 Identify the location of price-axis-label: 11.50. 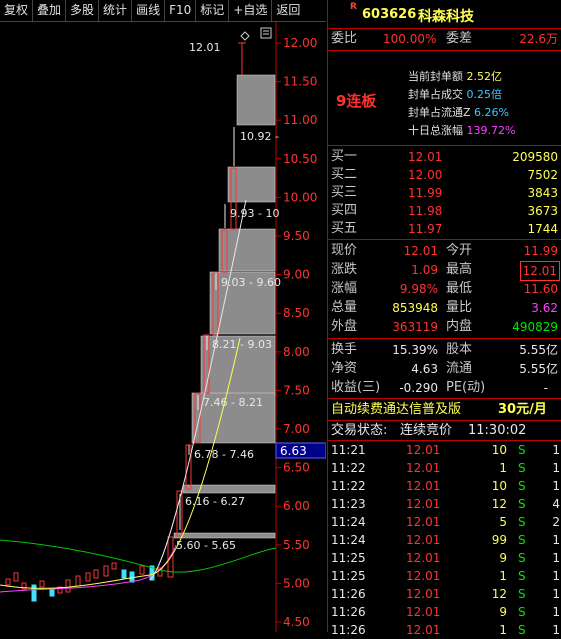
(300, 82).